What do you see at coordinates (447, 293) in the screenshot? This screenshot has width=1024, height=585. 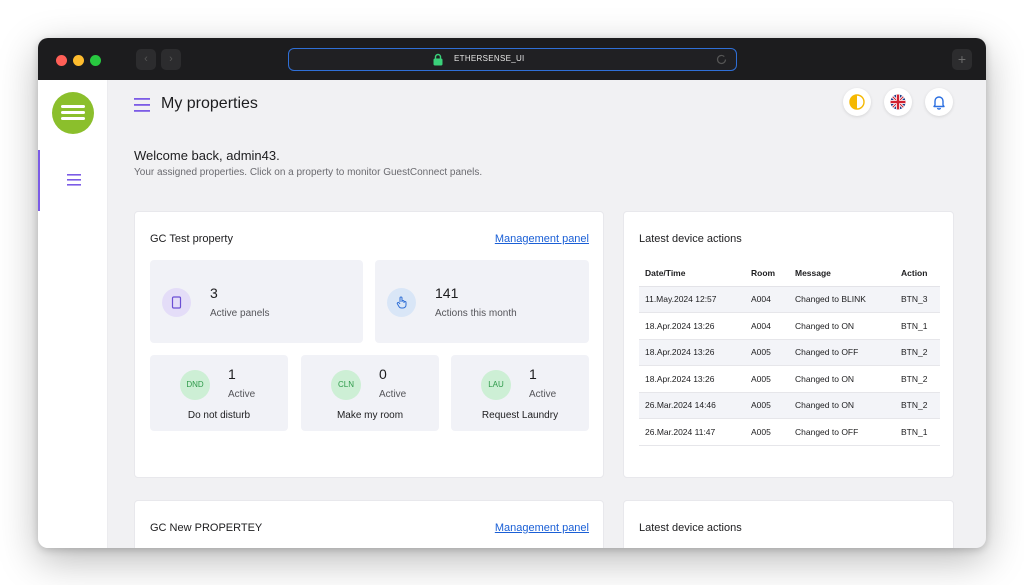 I see `stat-value: 141` at bounding box center [447, 293].